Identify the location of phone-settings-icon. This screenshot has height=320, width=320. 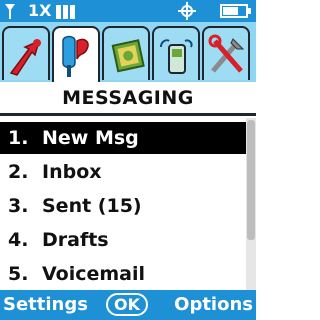
(176, 56).